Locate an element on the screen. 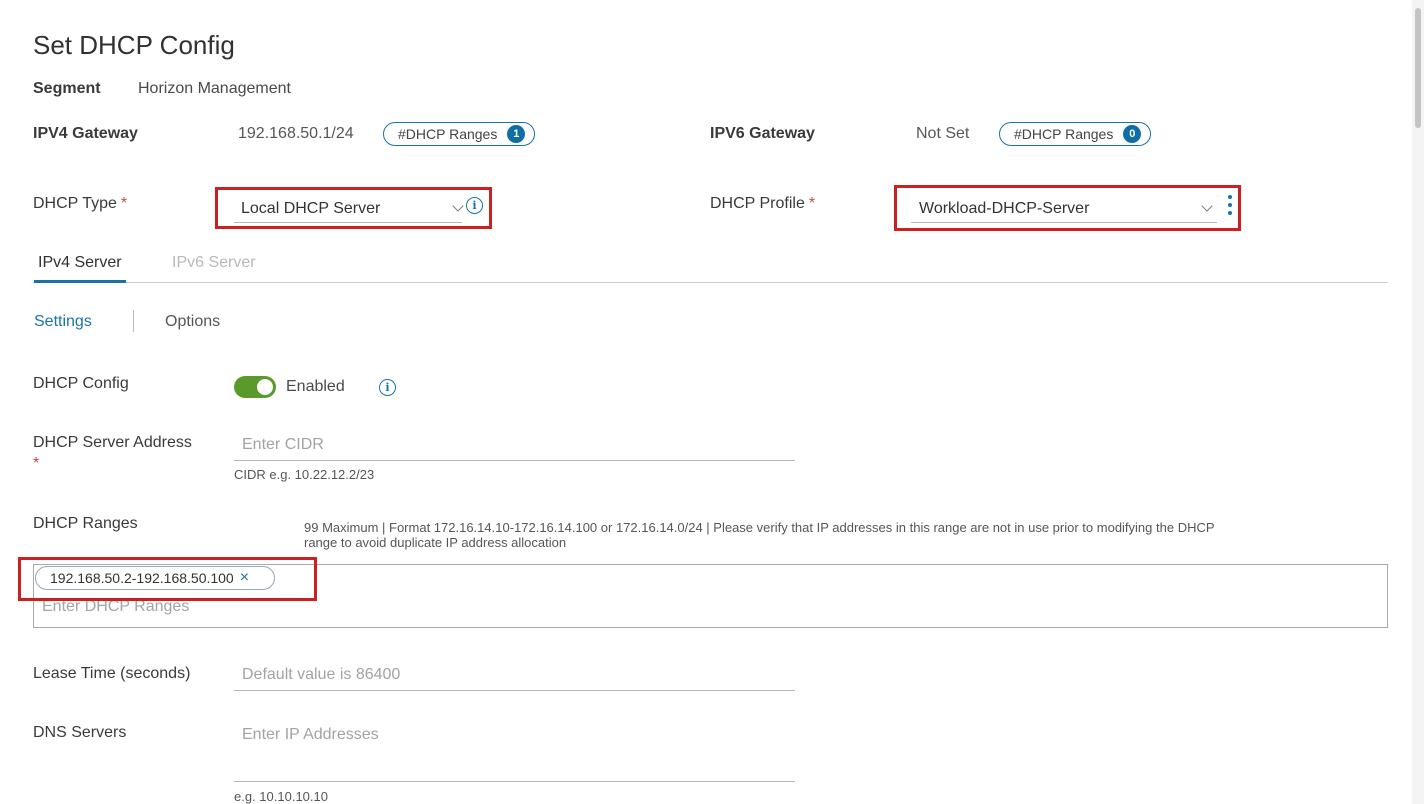 The height and width of the screenshot is (804, 1424). server-address-label: DHCP Server Address is located at coordinates (112, 442).